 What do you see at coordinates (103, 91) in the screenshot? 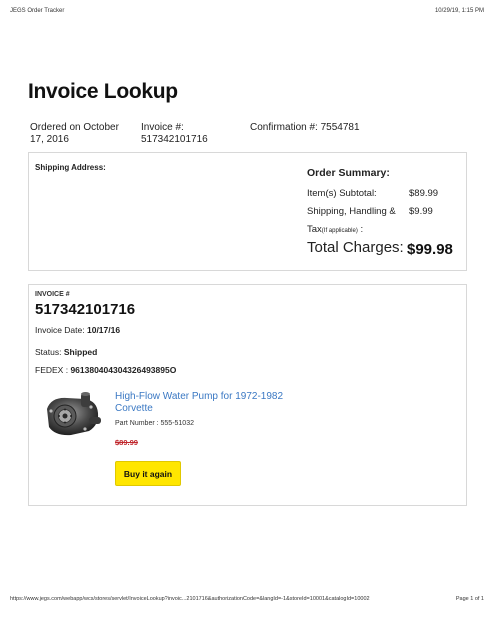
I see `page-title: Invoice Lookup` at bounding box center [103, 91].